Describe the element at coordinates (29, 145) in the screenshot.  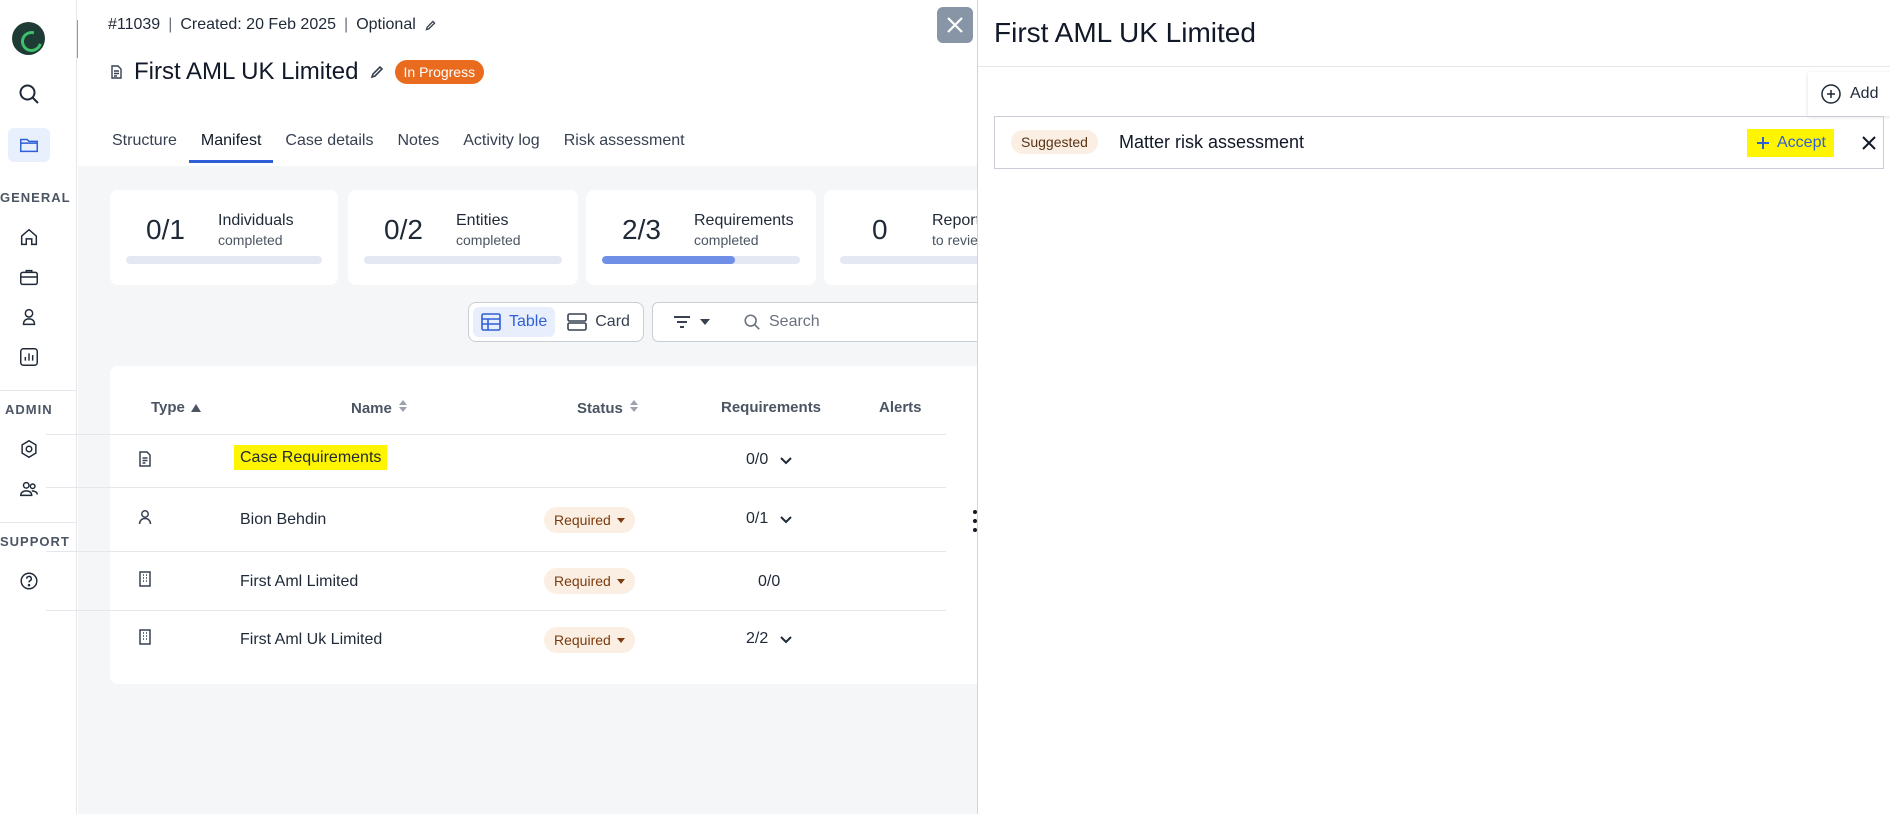
I see `folder-icon` at that location.